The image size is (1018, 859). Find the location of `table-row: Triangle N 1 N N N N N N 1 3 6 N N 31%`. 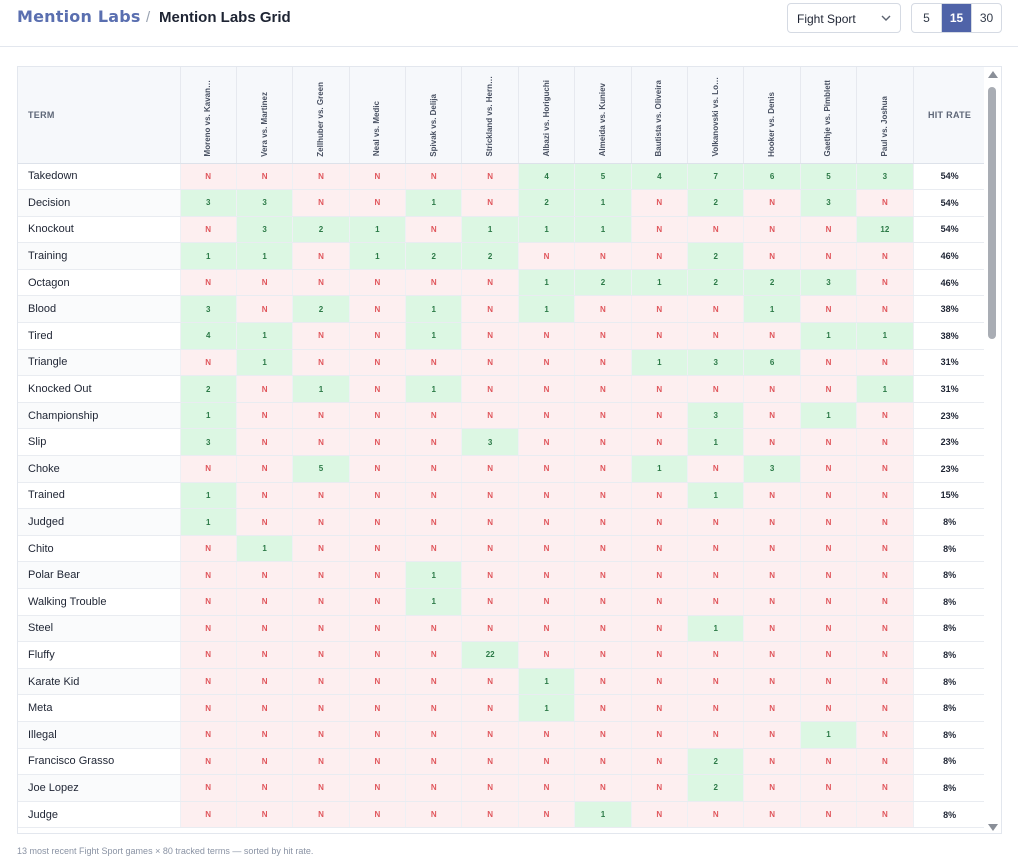

table-row: Triangle N 1 N N N N N N 1 3 6 N N 31% is located at coordinates (502, 363).